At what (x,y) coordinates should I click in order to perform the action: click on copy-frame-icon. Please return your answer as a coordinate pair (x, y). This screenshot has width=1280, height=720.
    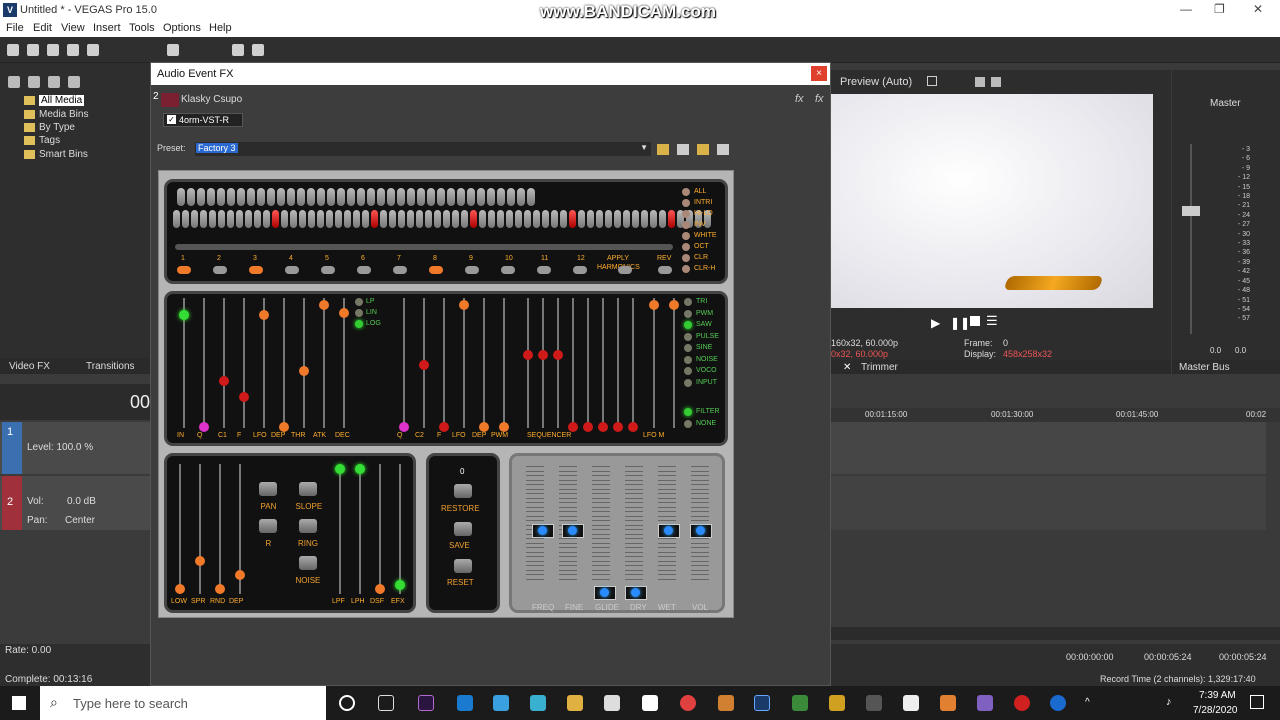
    Looking at the image, I should click on (980, 82).